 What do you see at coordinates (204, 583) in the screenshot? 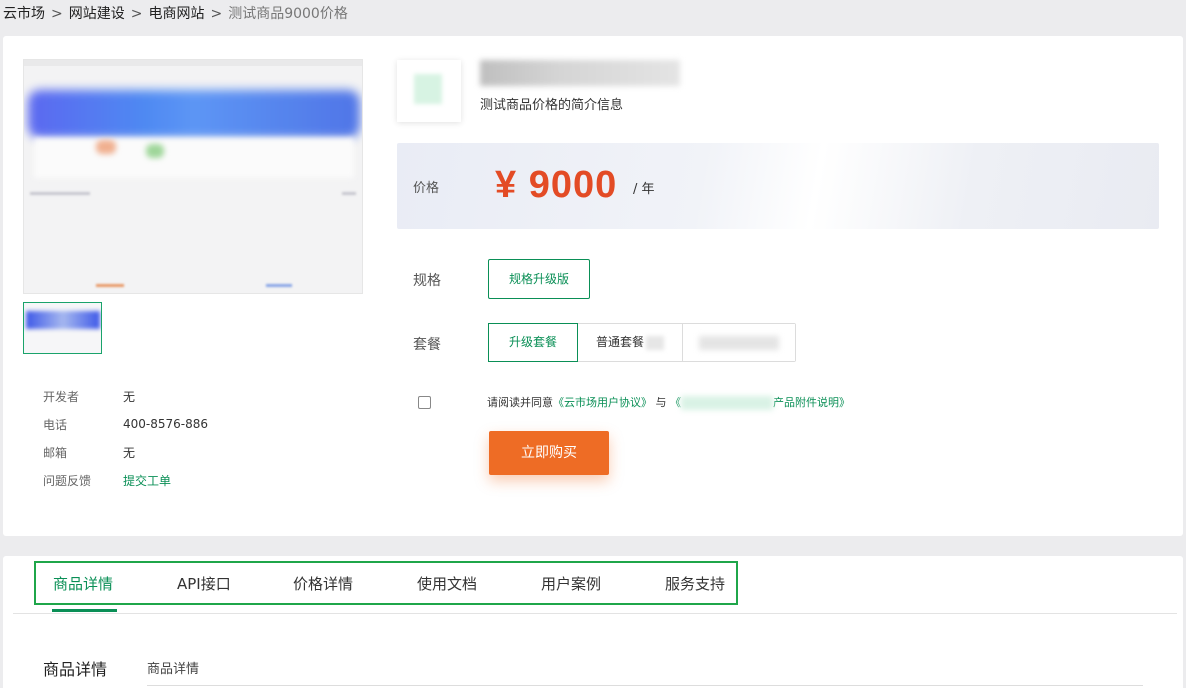
I see `tab-api: API接口` at bounding box center [204, 583].